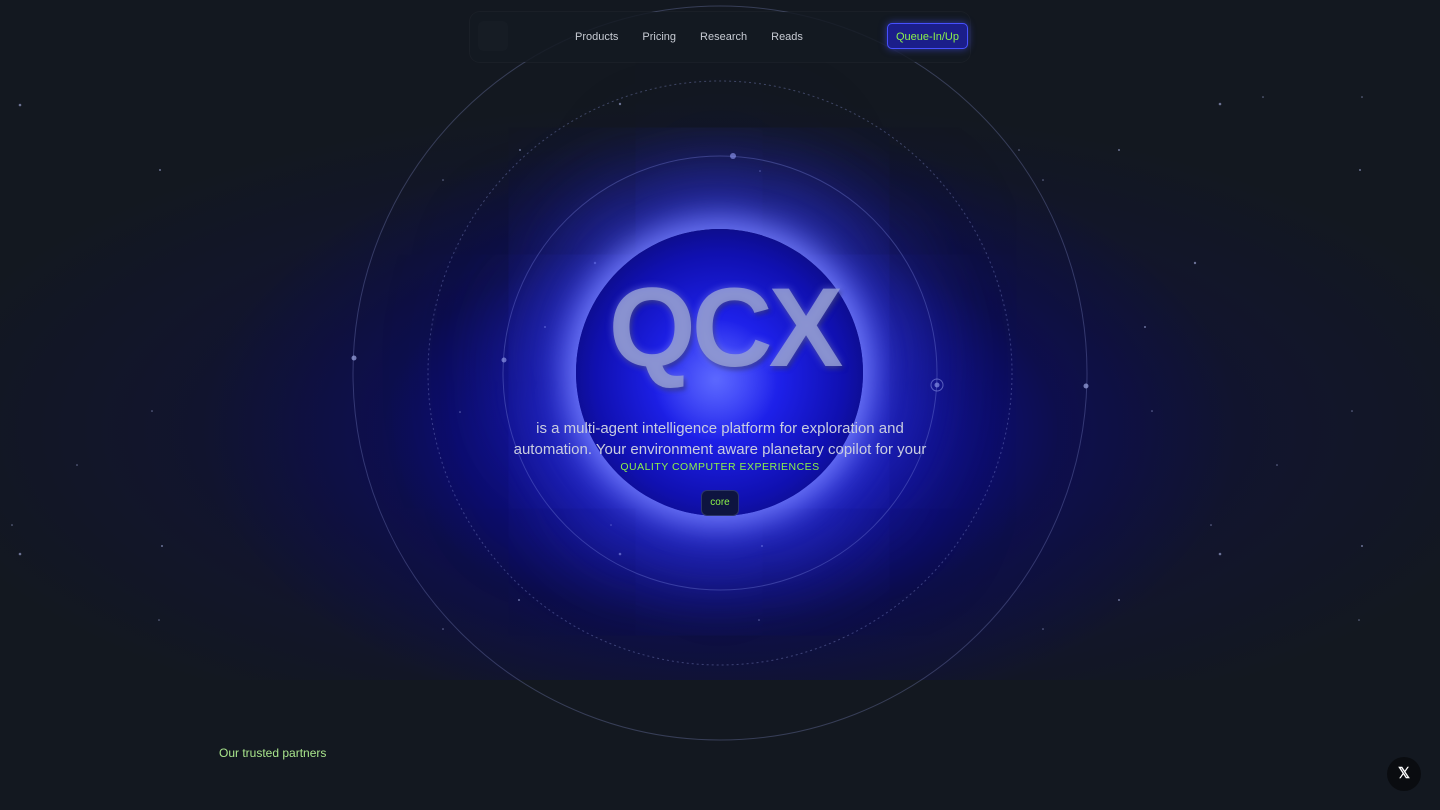  What do you see at coordinates (659, 37) in the screenshot?
I see `nav-link-pricing: Pricing` at bounding box center [659, 37].